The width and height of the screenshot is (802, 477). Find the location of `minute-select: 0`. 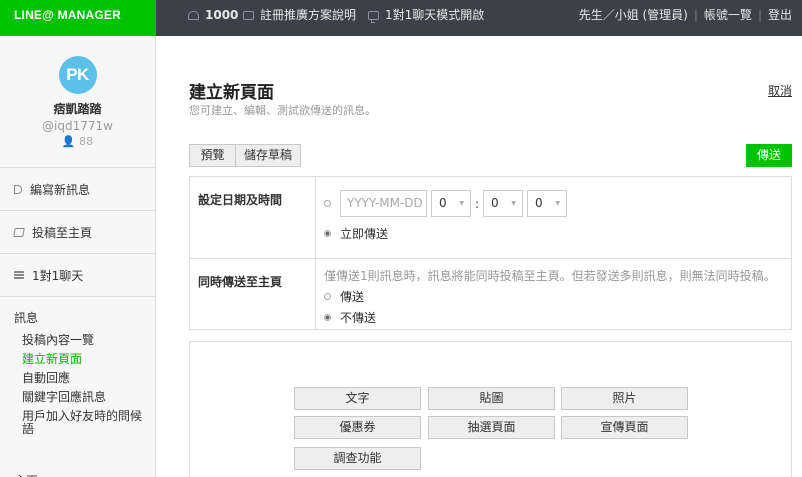

minute-select: 0 is located at coordinates (503, 203).